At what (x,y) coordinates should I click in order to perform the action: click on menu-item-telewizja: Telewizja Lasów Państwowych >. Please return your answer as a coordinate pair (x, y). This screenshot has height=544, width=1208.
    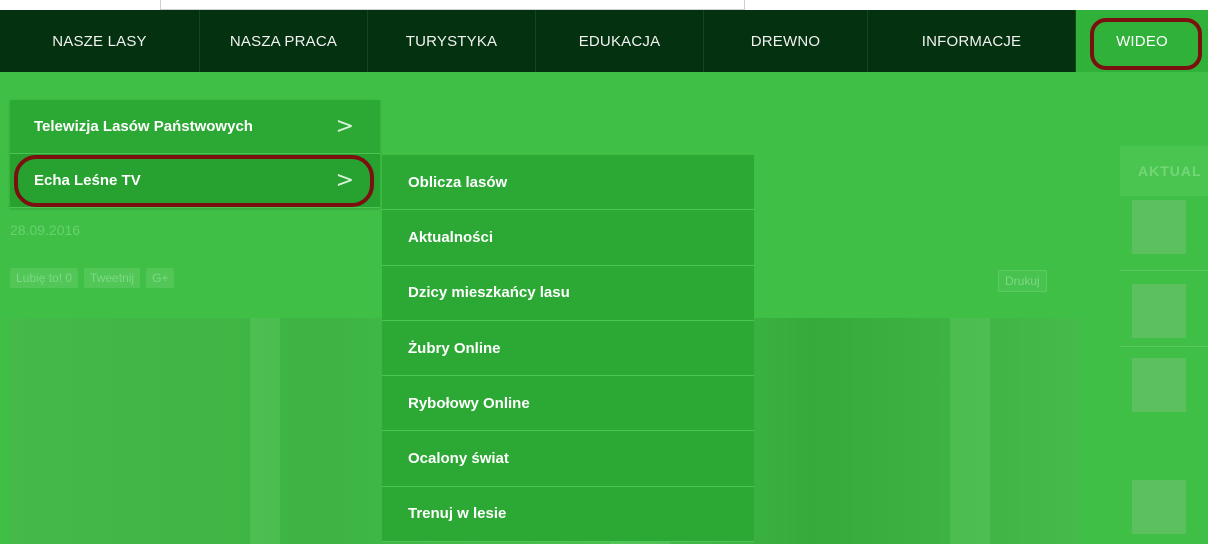
    Looking at the image, I should click on (195, 127).